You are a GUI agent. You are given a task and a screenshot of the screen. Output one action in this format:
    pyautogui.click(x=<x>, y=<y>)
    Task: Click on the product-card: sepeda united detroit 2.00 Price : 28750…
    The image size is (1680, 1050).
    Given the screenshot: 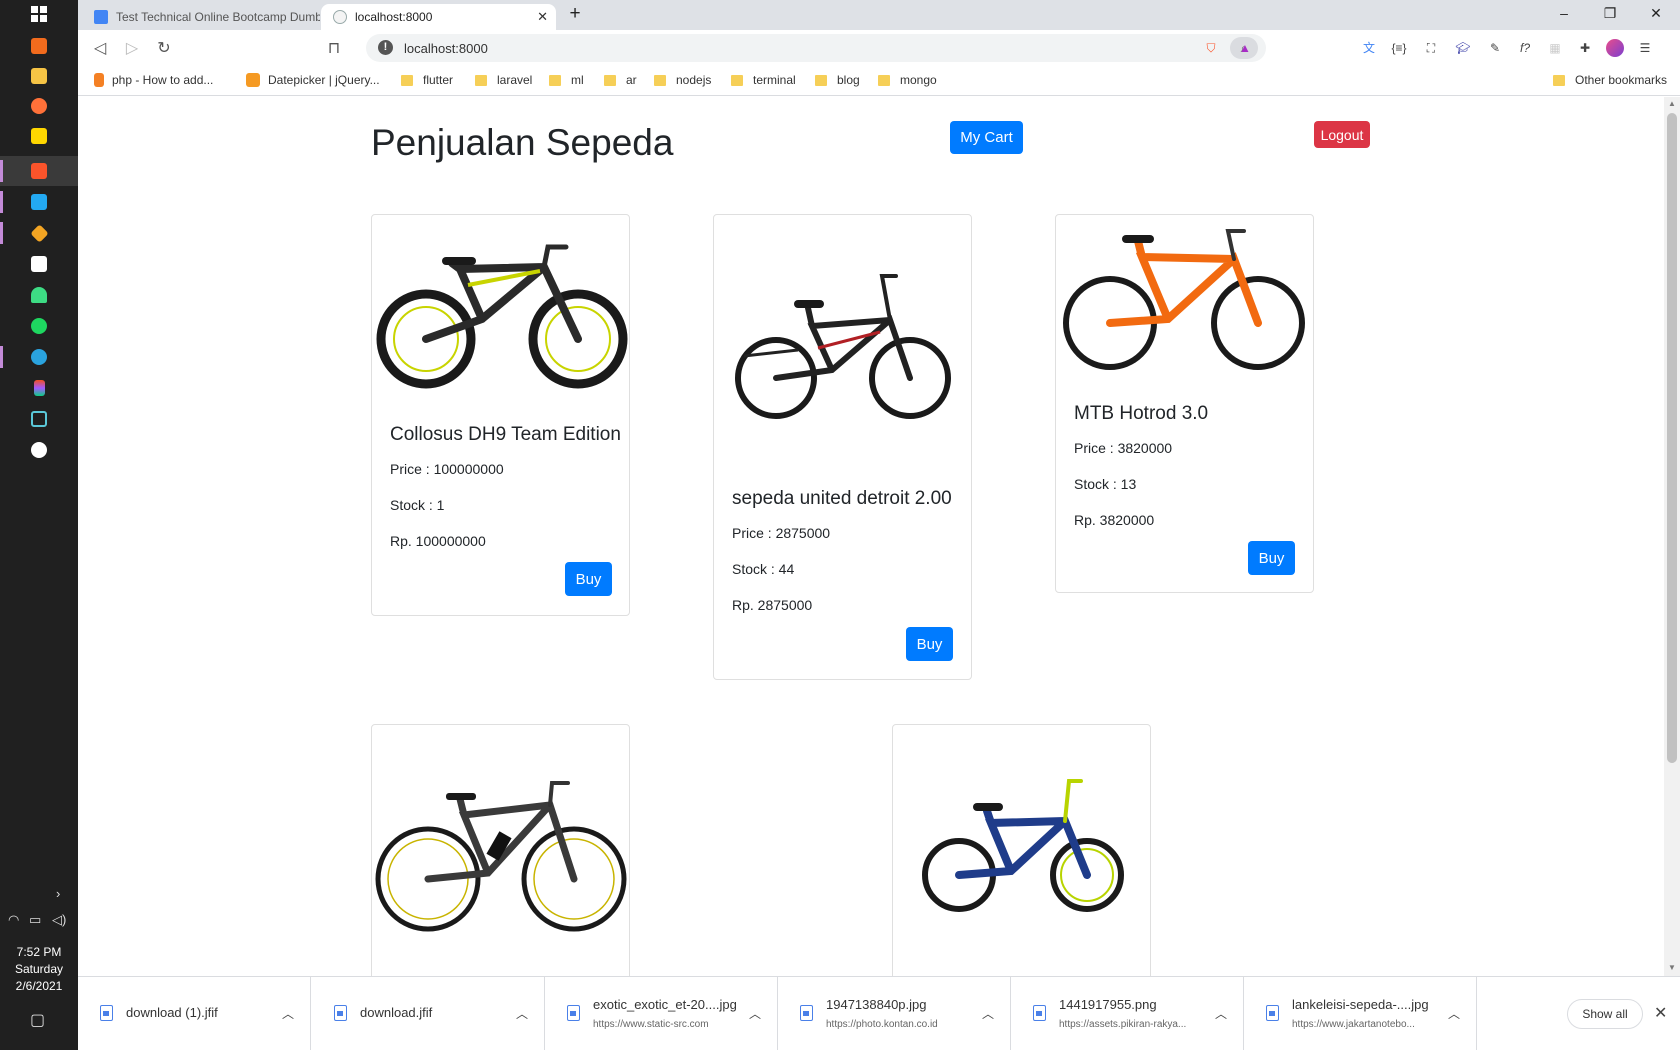 What is the action you would take?
    pyautogui.click(x=842, y=447)
    